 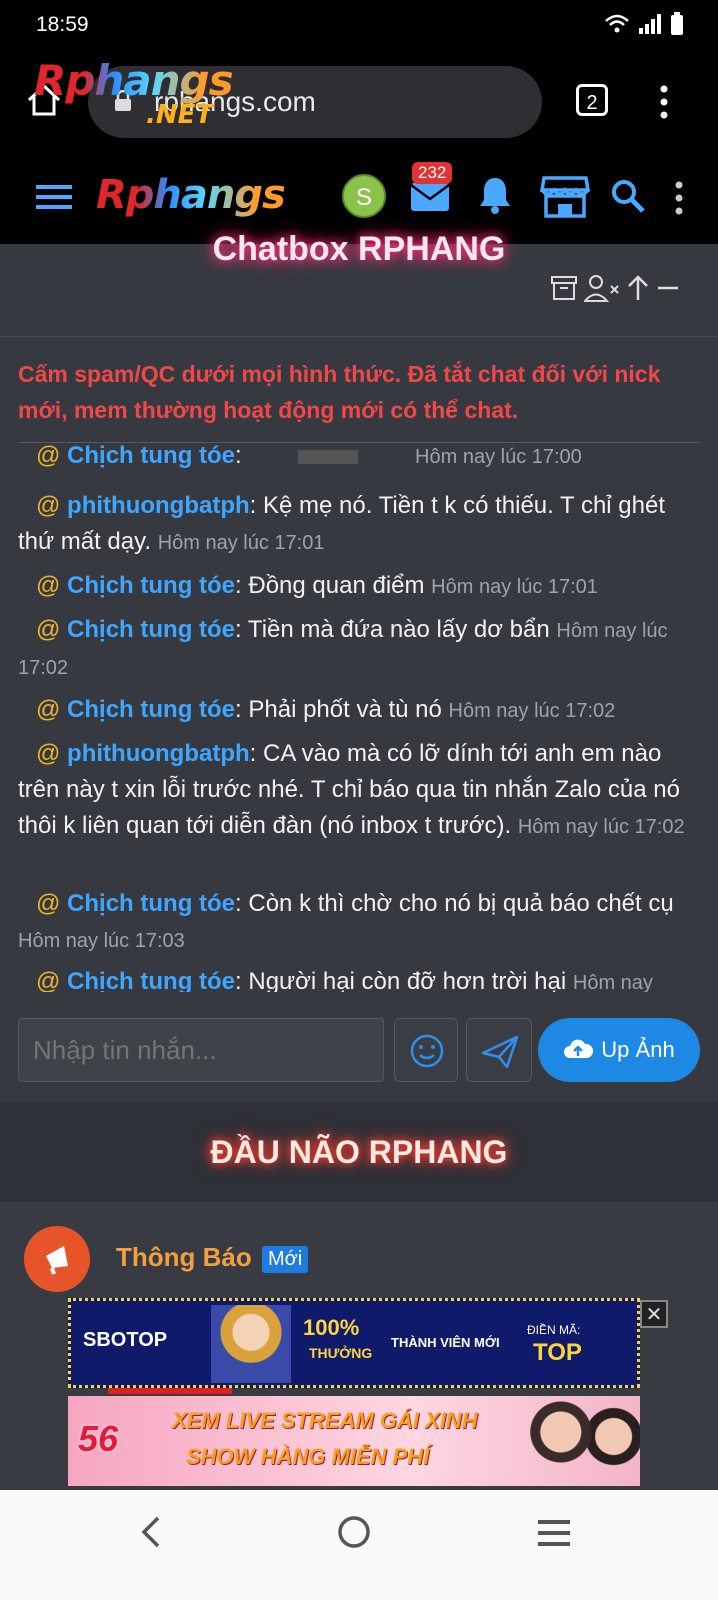 I want to click on hamburger-menu-icon, so click(x=54, y=197).